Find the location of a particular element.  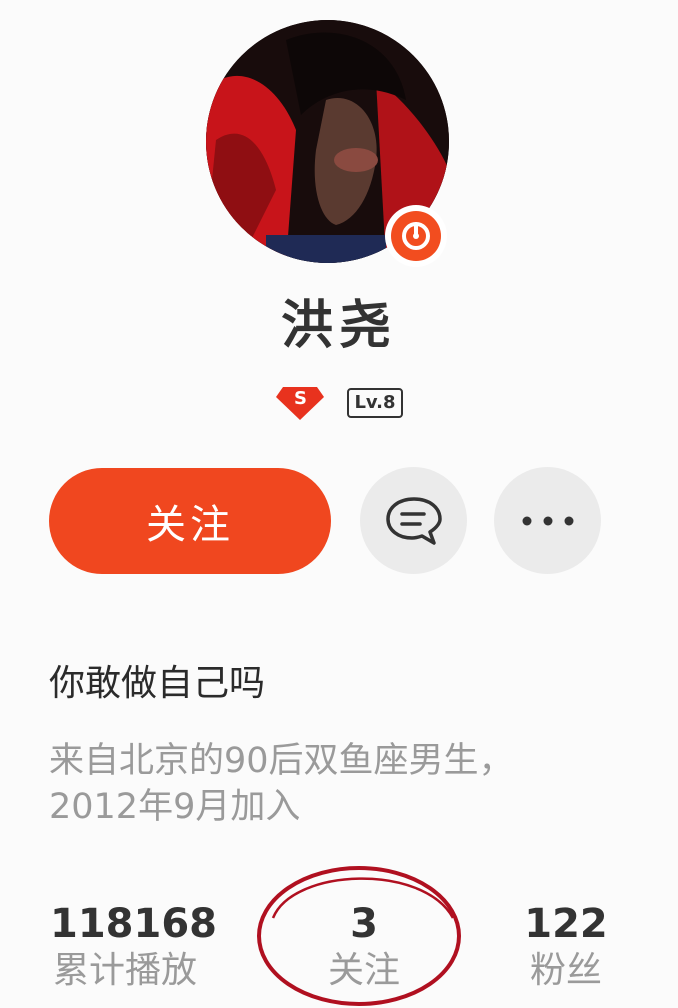

stat-following: 3 关注 is located at coordinates (364, 947).